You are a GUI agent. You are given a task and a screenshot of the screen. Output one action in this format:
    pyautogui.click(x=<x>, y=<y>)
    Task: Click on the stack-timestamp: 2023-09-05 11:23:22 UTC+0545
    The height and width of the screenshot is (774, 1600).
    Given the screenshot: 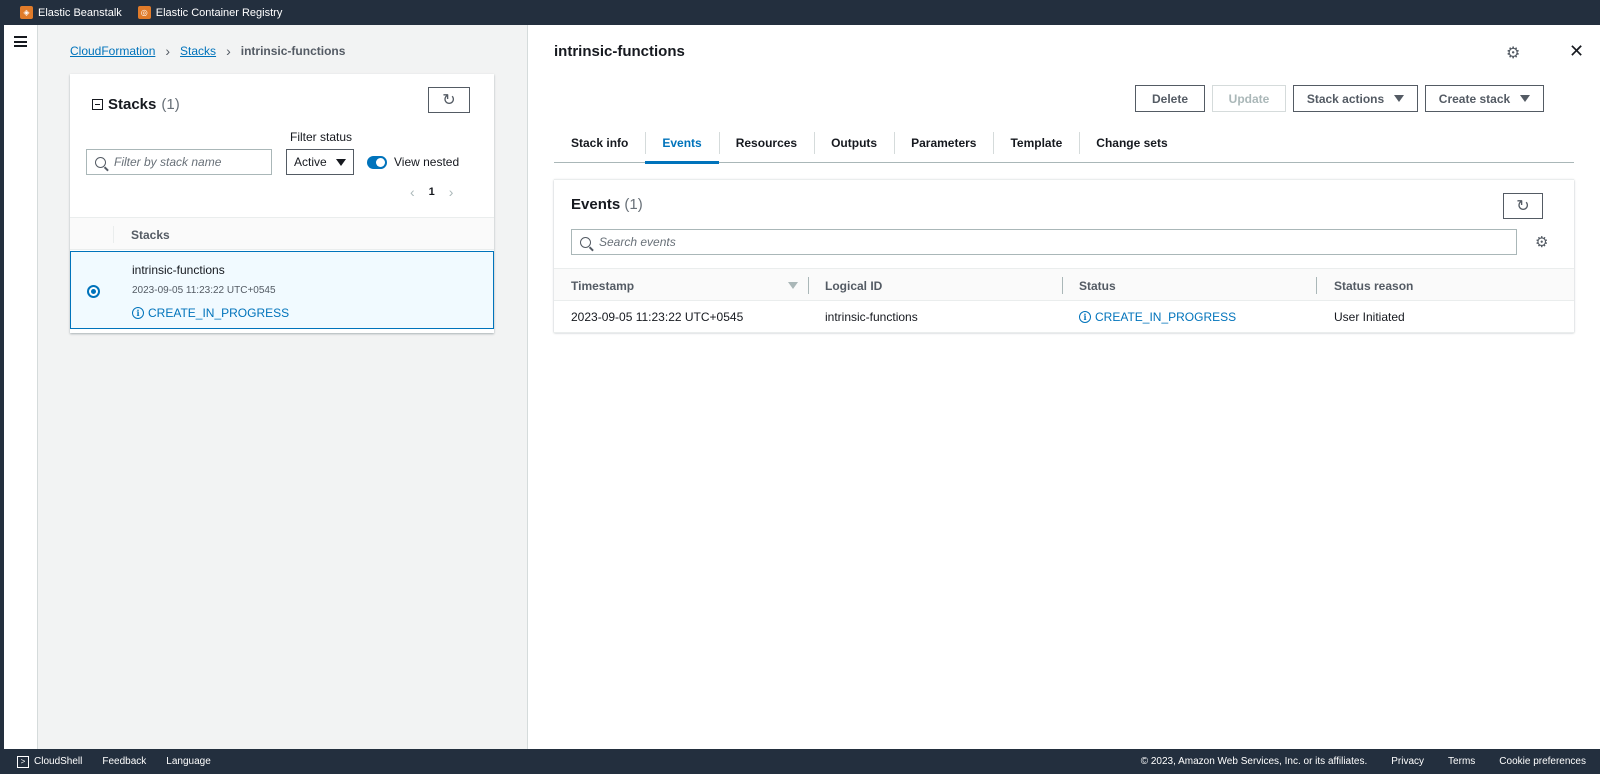 What is the action you would take?
    pyautogui.click(x=204, y=290)
    